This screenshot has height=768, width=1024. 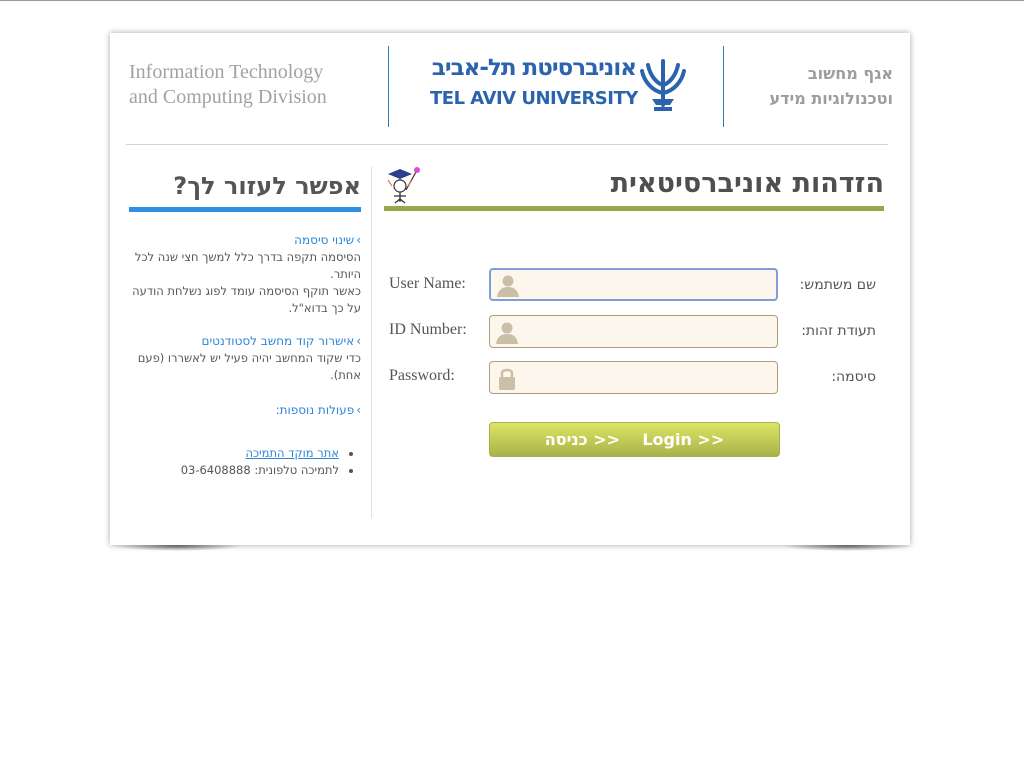 What do you see at coordinates (278, 341) in the screenshot?
I see `student-code-heading: אישרור קוד מחשב לסטודנטים` at bounding box center [278, 341].